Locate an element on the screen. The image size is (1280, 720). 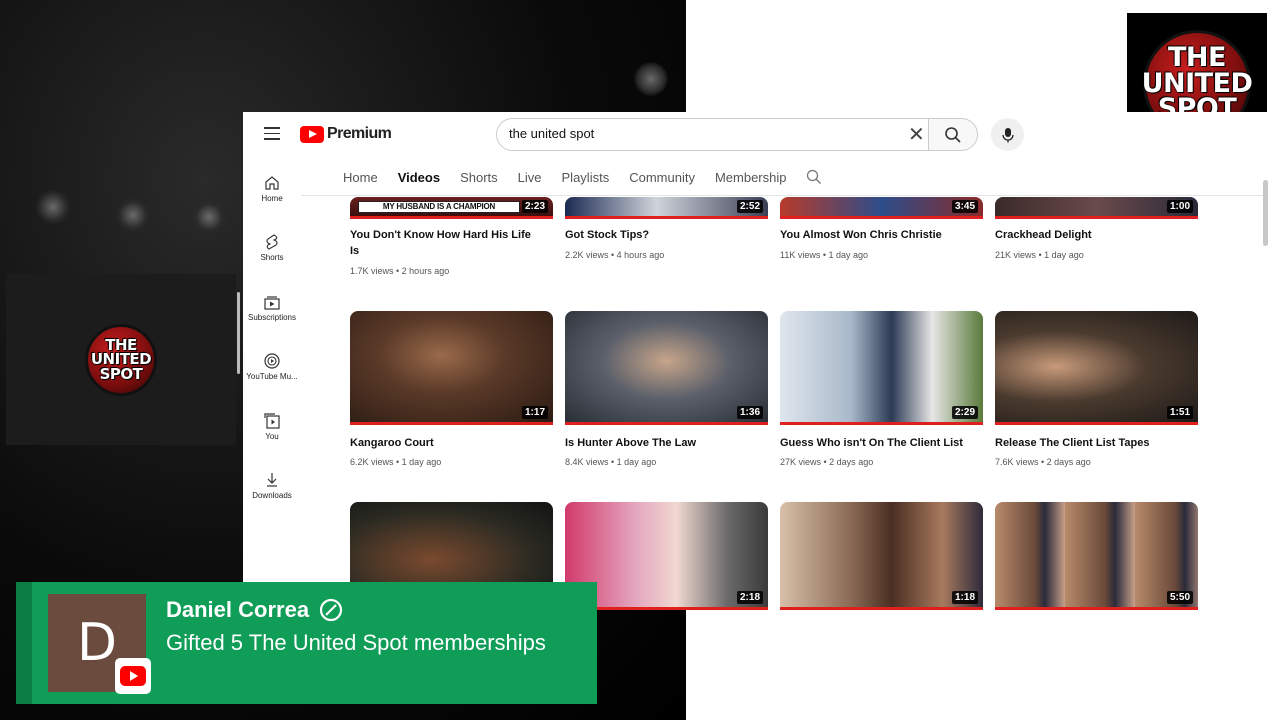
duration-badge: 2:52 is located at coordinates (749, 206).